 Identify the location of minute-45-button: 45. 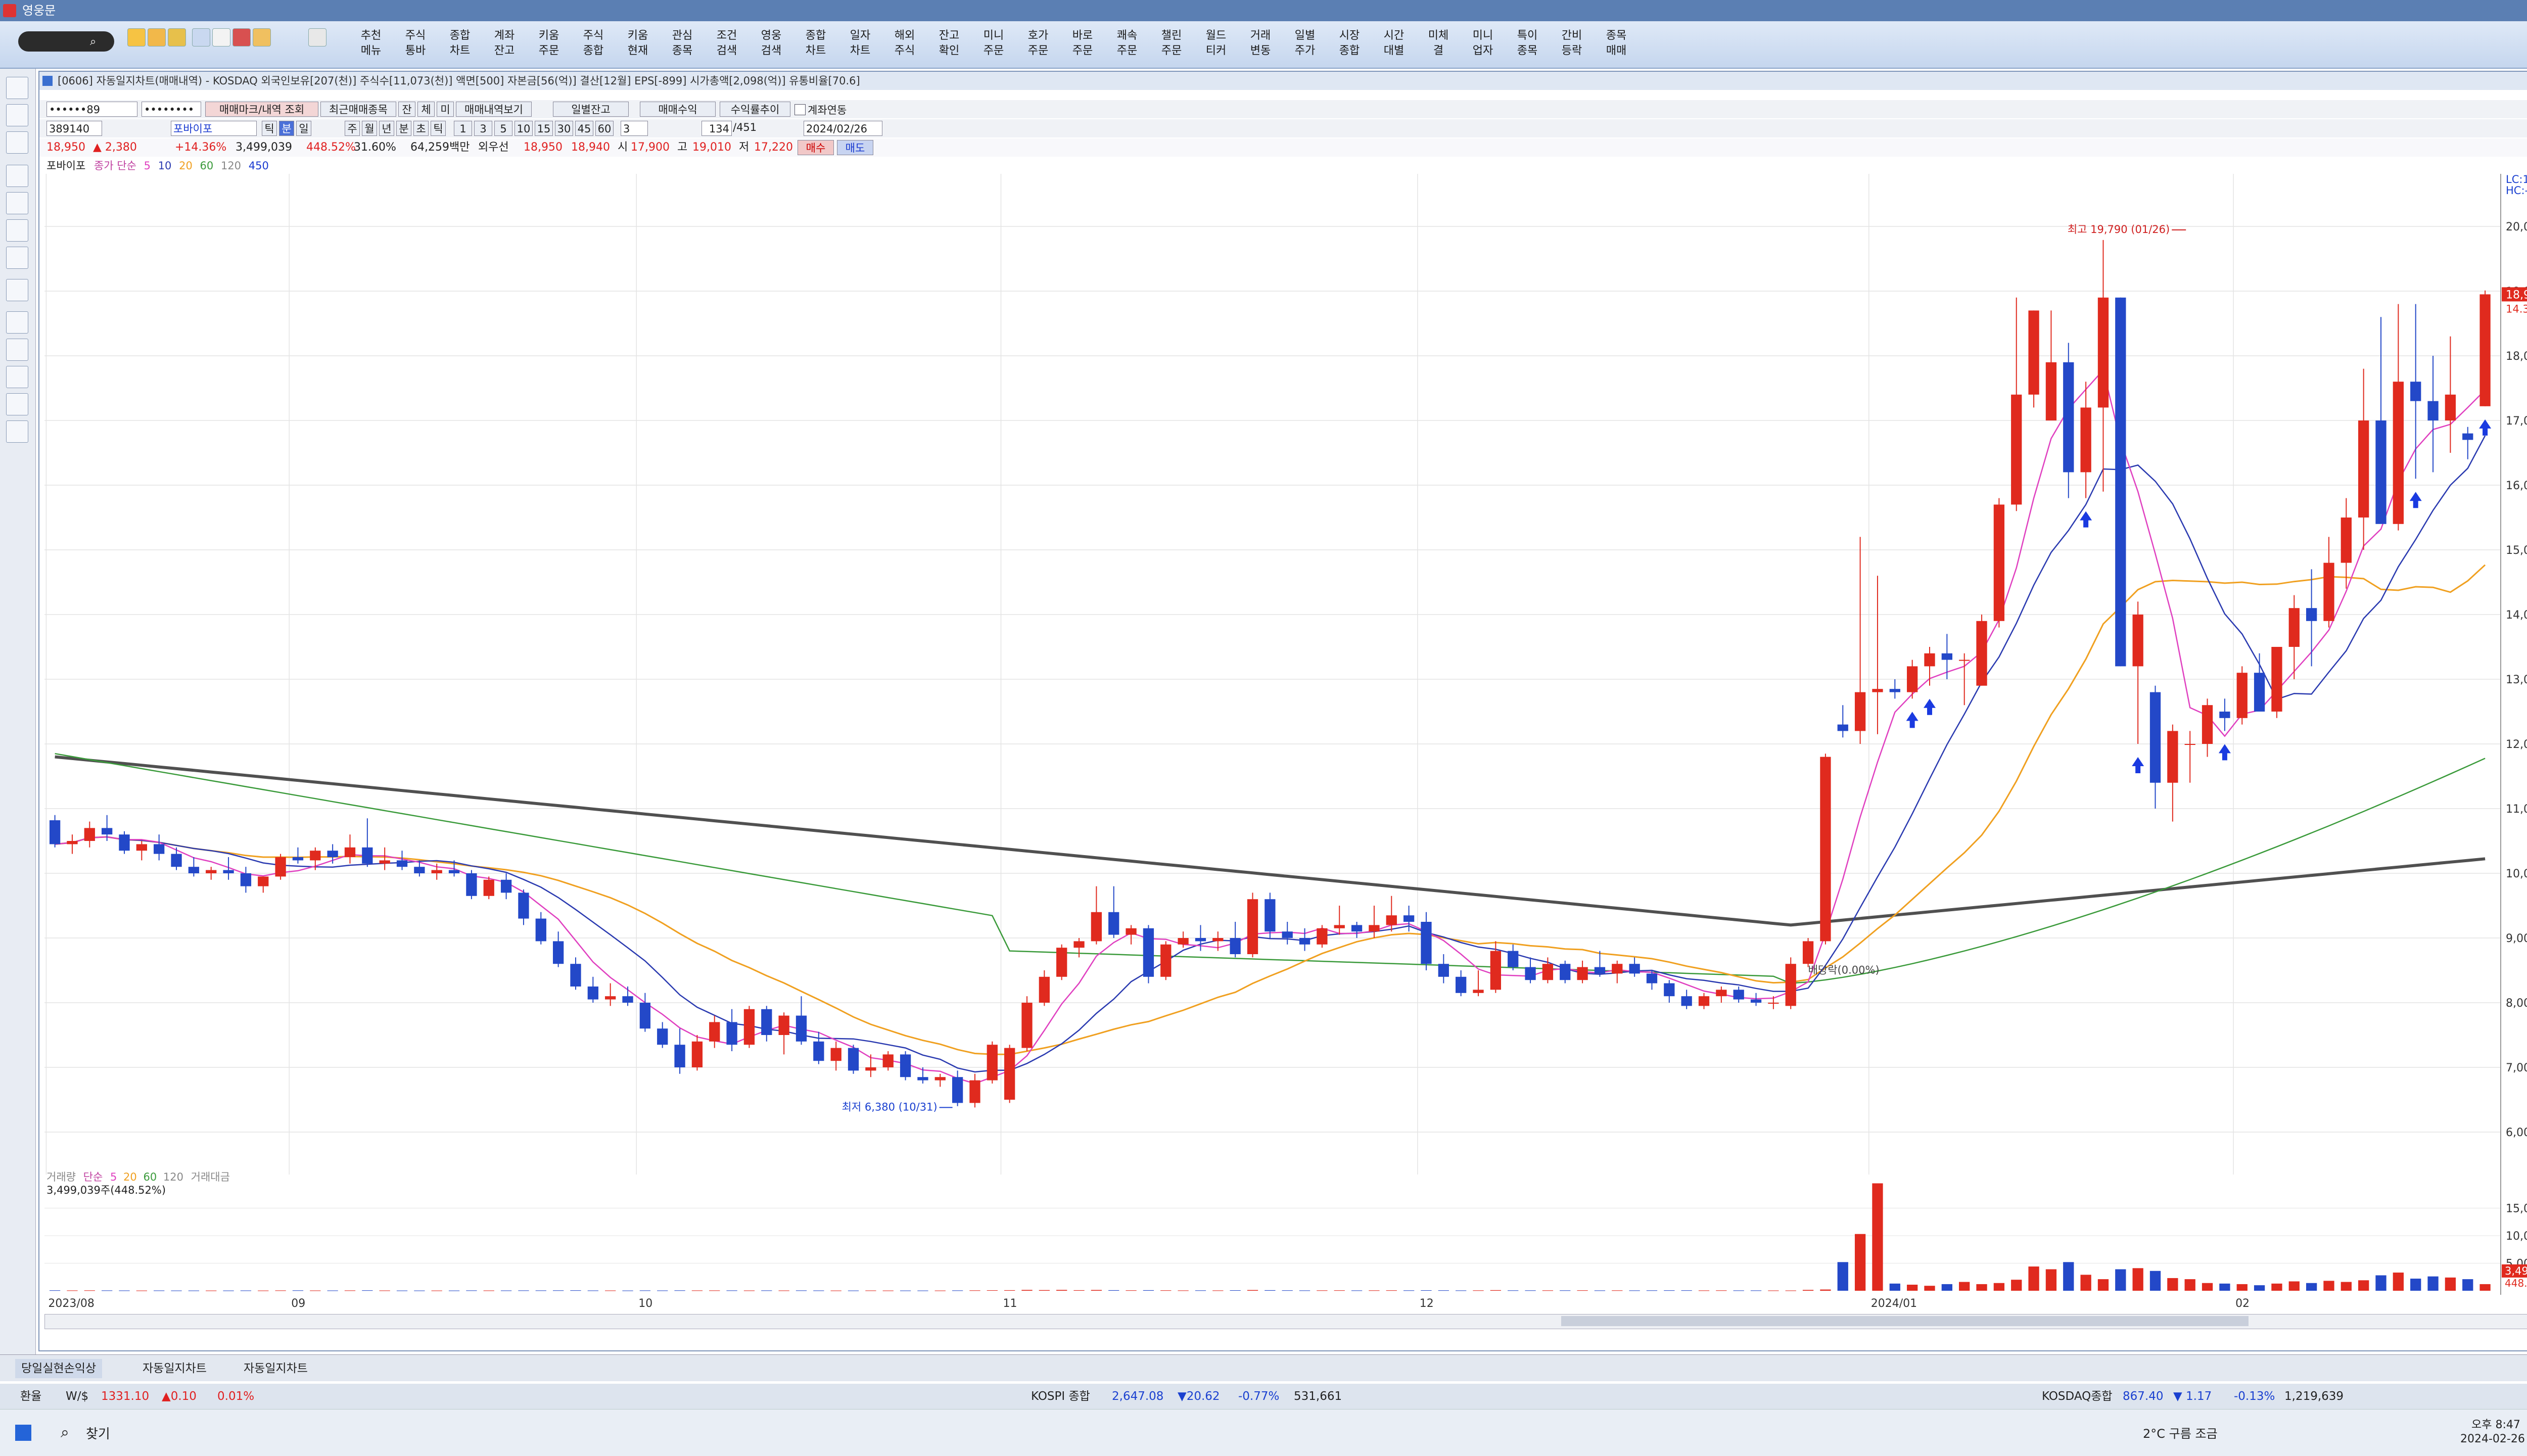
(584, 128).